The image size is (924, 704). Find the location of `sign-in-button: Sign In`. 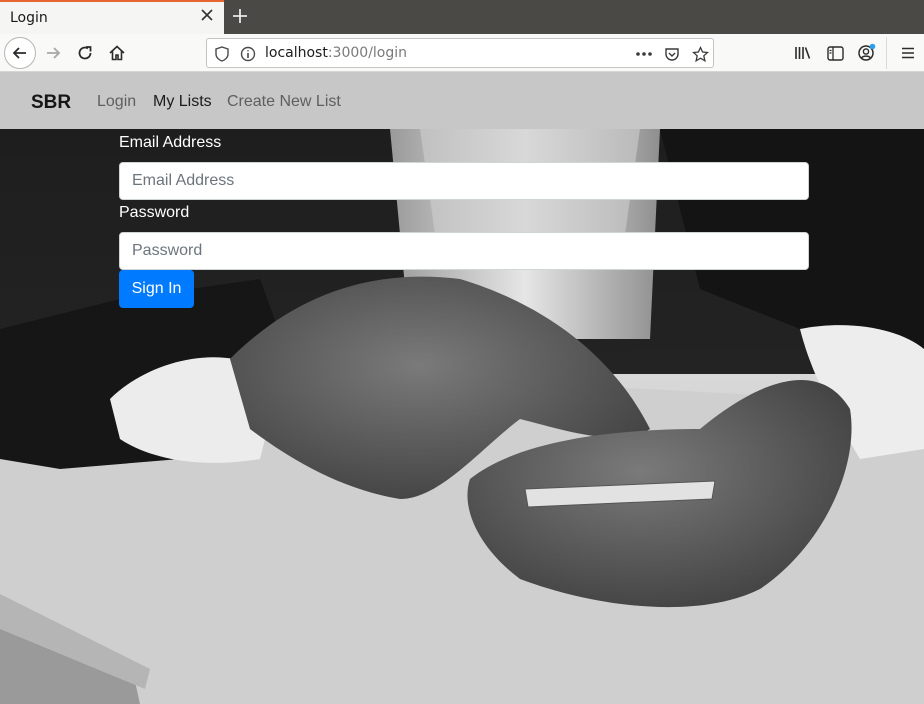

sign-in-button: Sign In is located at coordinates (156, 289).